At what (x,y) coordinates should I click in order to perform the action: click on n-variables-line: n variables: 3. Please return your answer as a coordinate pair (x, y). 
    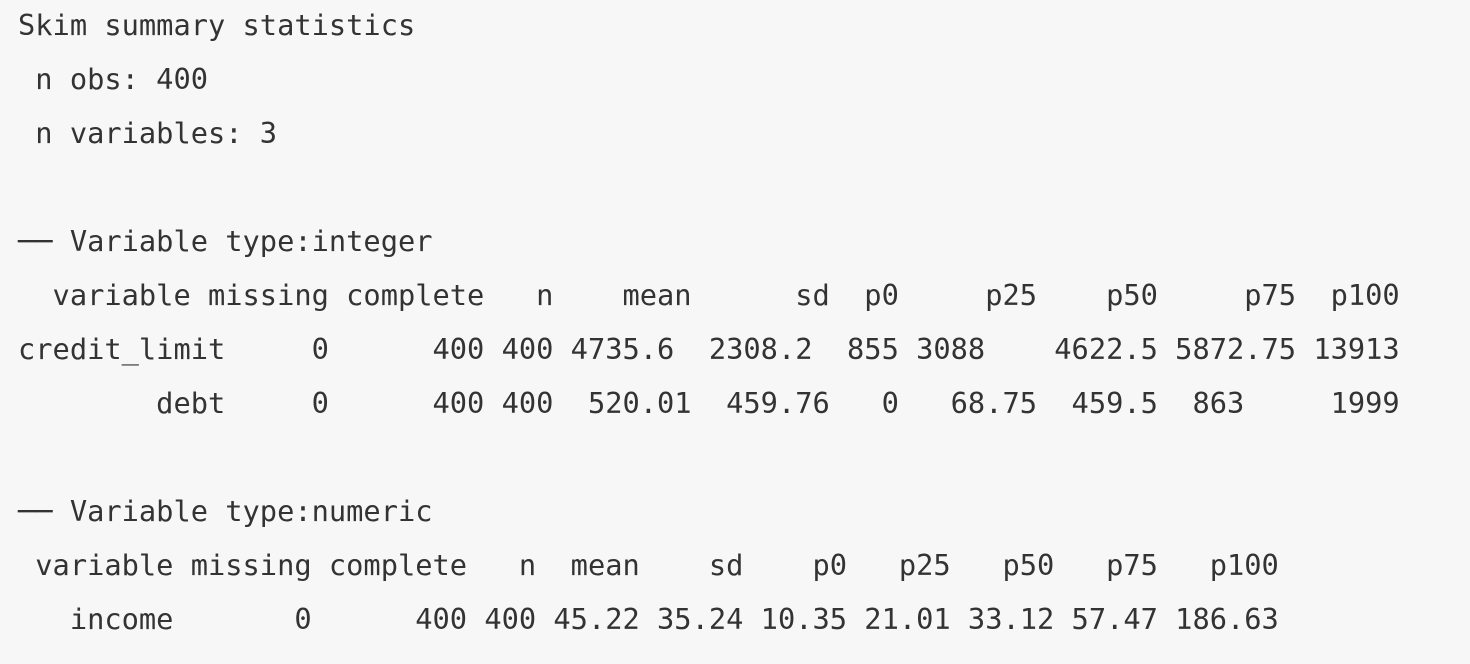
    Looking at the image, I should click on (148, 133).